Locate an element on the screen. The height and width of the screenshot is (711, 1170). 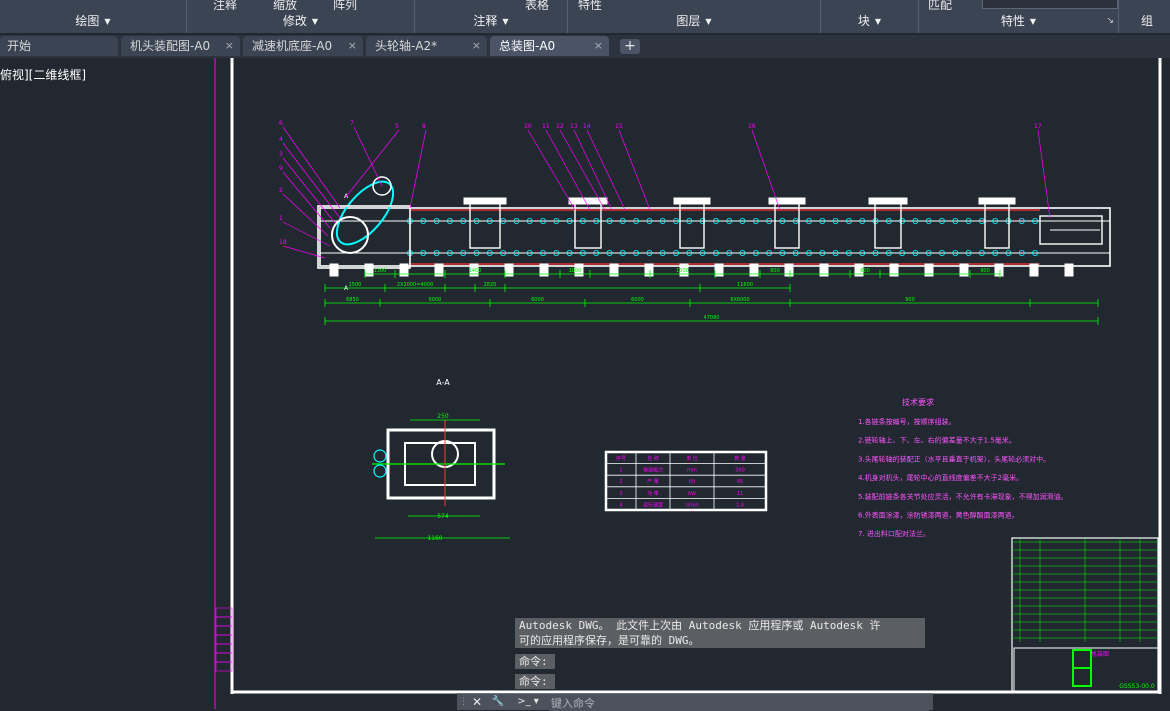
panel-modify-label: 修改 is located at coordinates (294, 21).